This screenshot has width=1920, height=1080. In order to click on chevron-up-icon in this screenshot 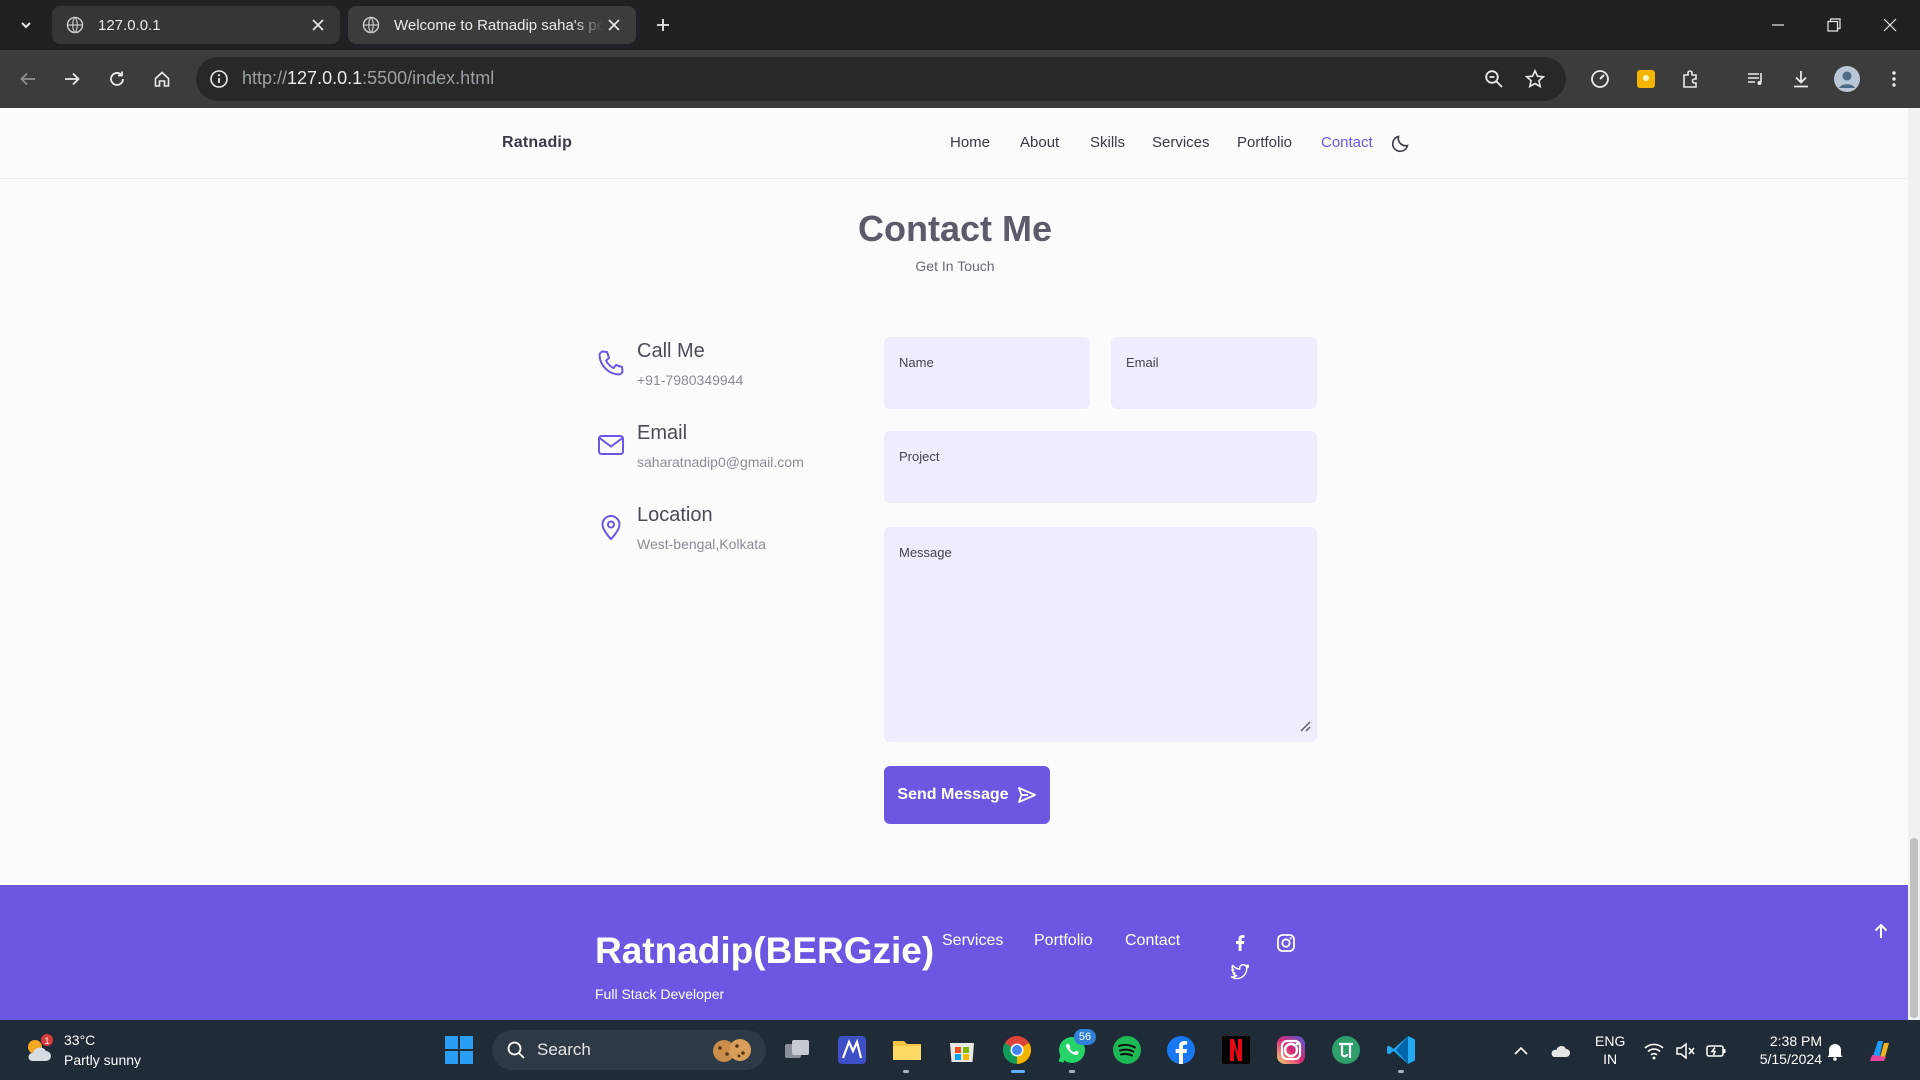, I will do `click(1521, 1051)`.